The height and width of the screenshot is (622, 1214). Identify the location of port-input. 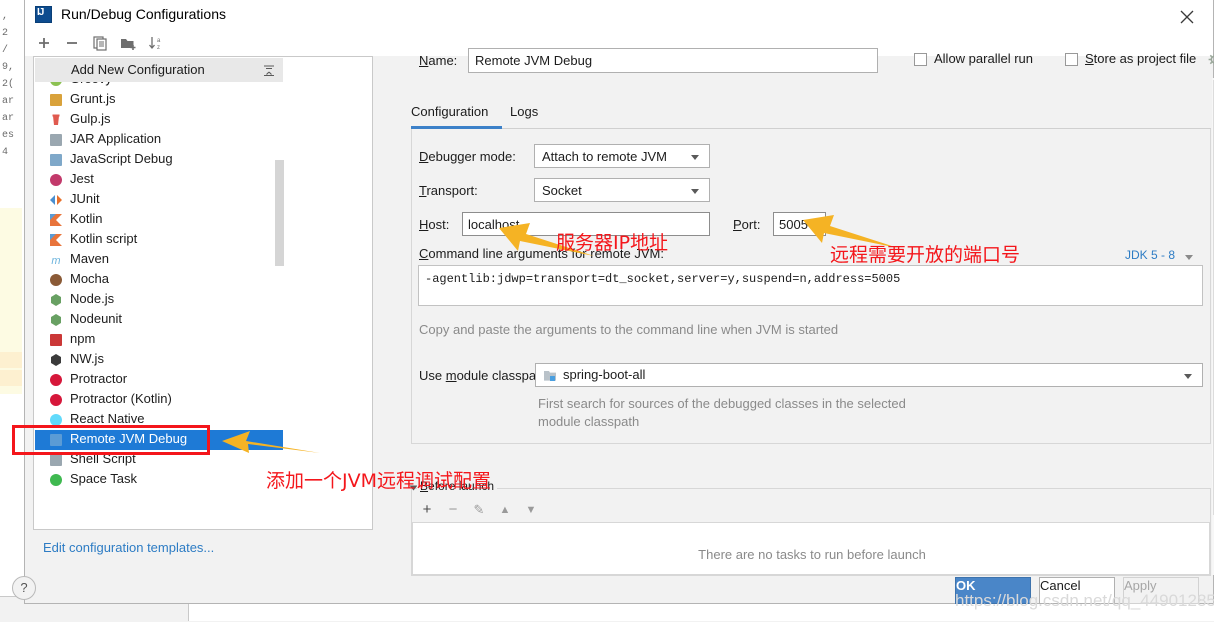
(799, 224).